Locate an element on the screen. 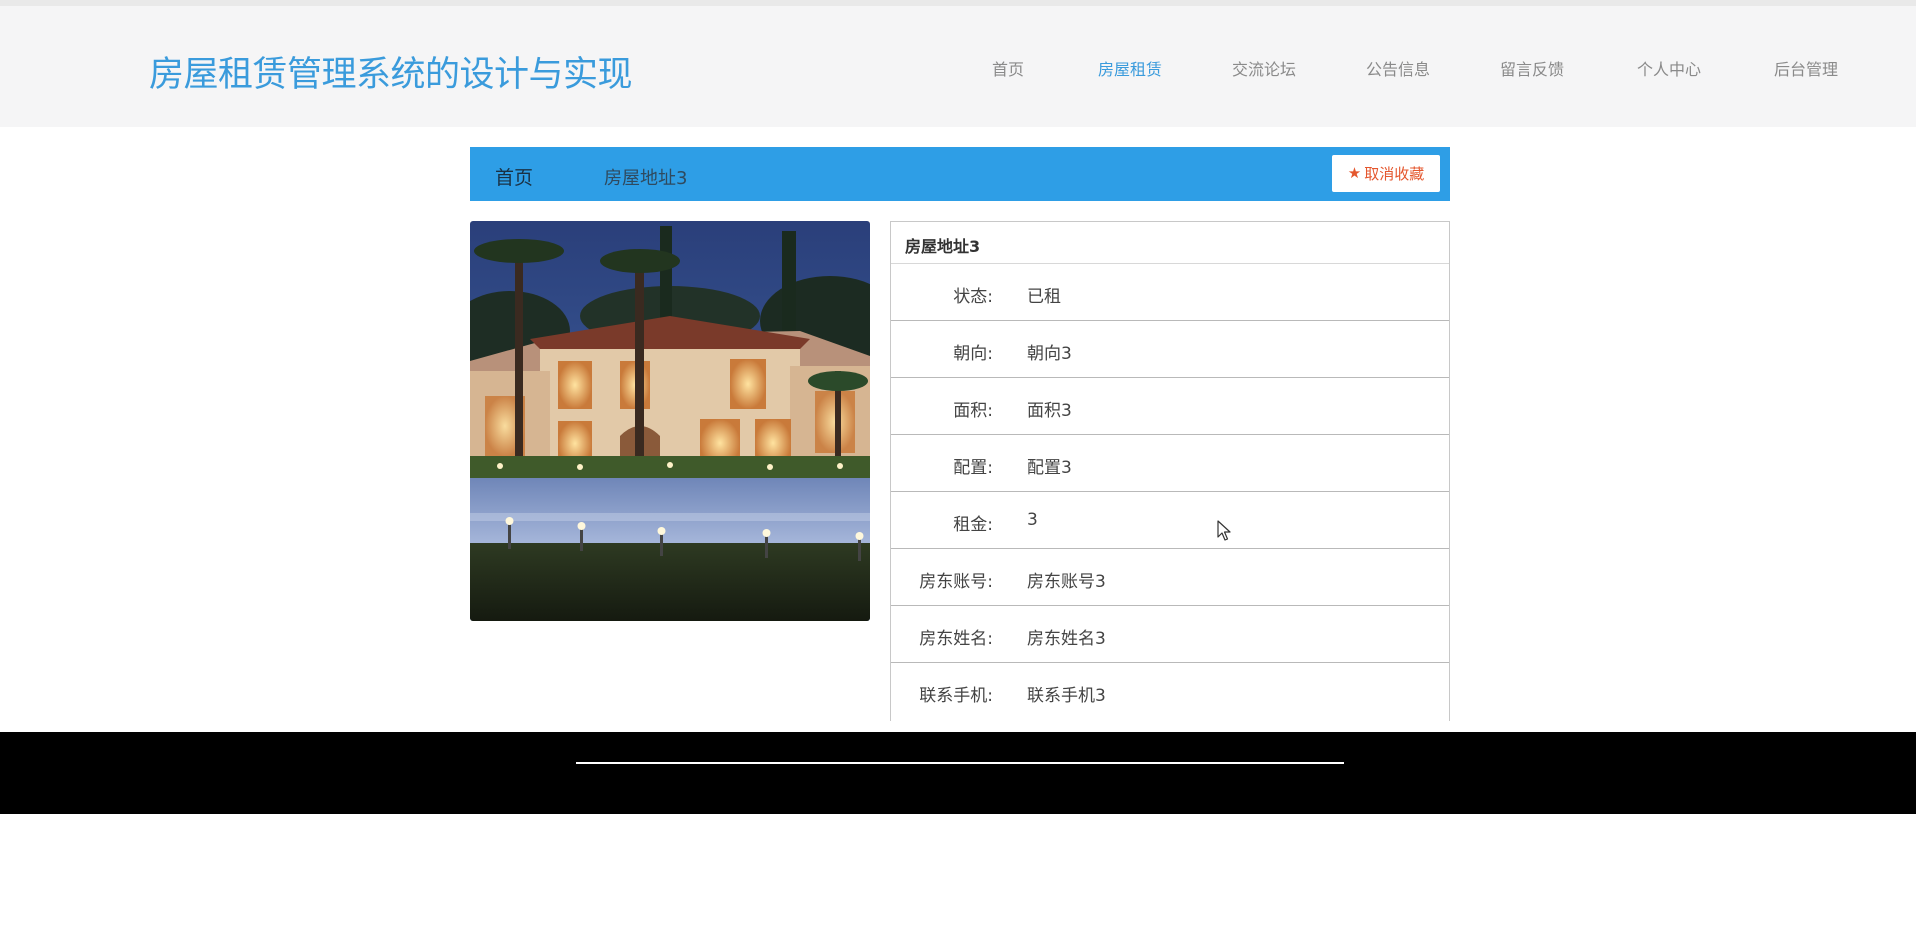 This screenshot has height=942, width=1916. breadcrumb-home-link: 首页 is located at coordinates (514, 176).